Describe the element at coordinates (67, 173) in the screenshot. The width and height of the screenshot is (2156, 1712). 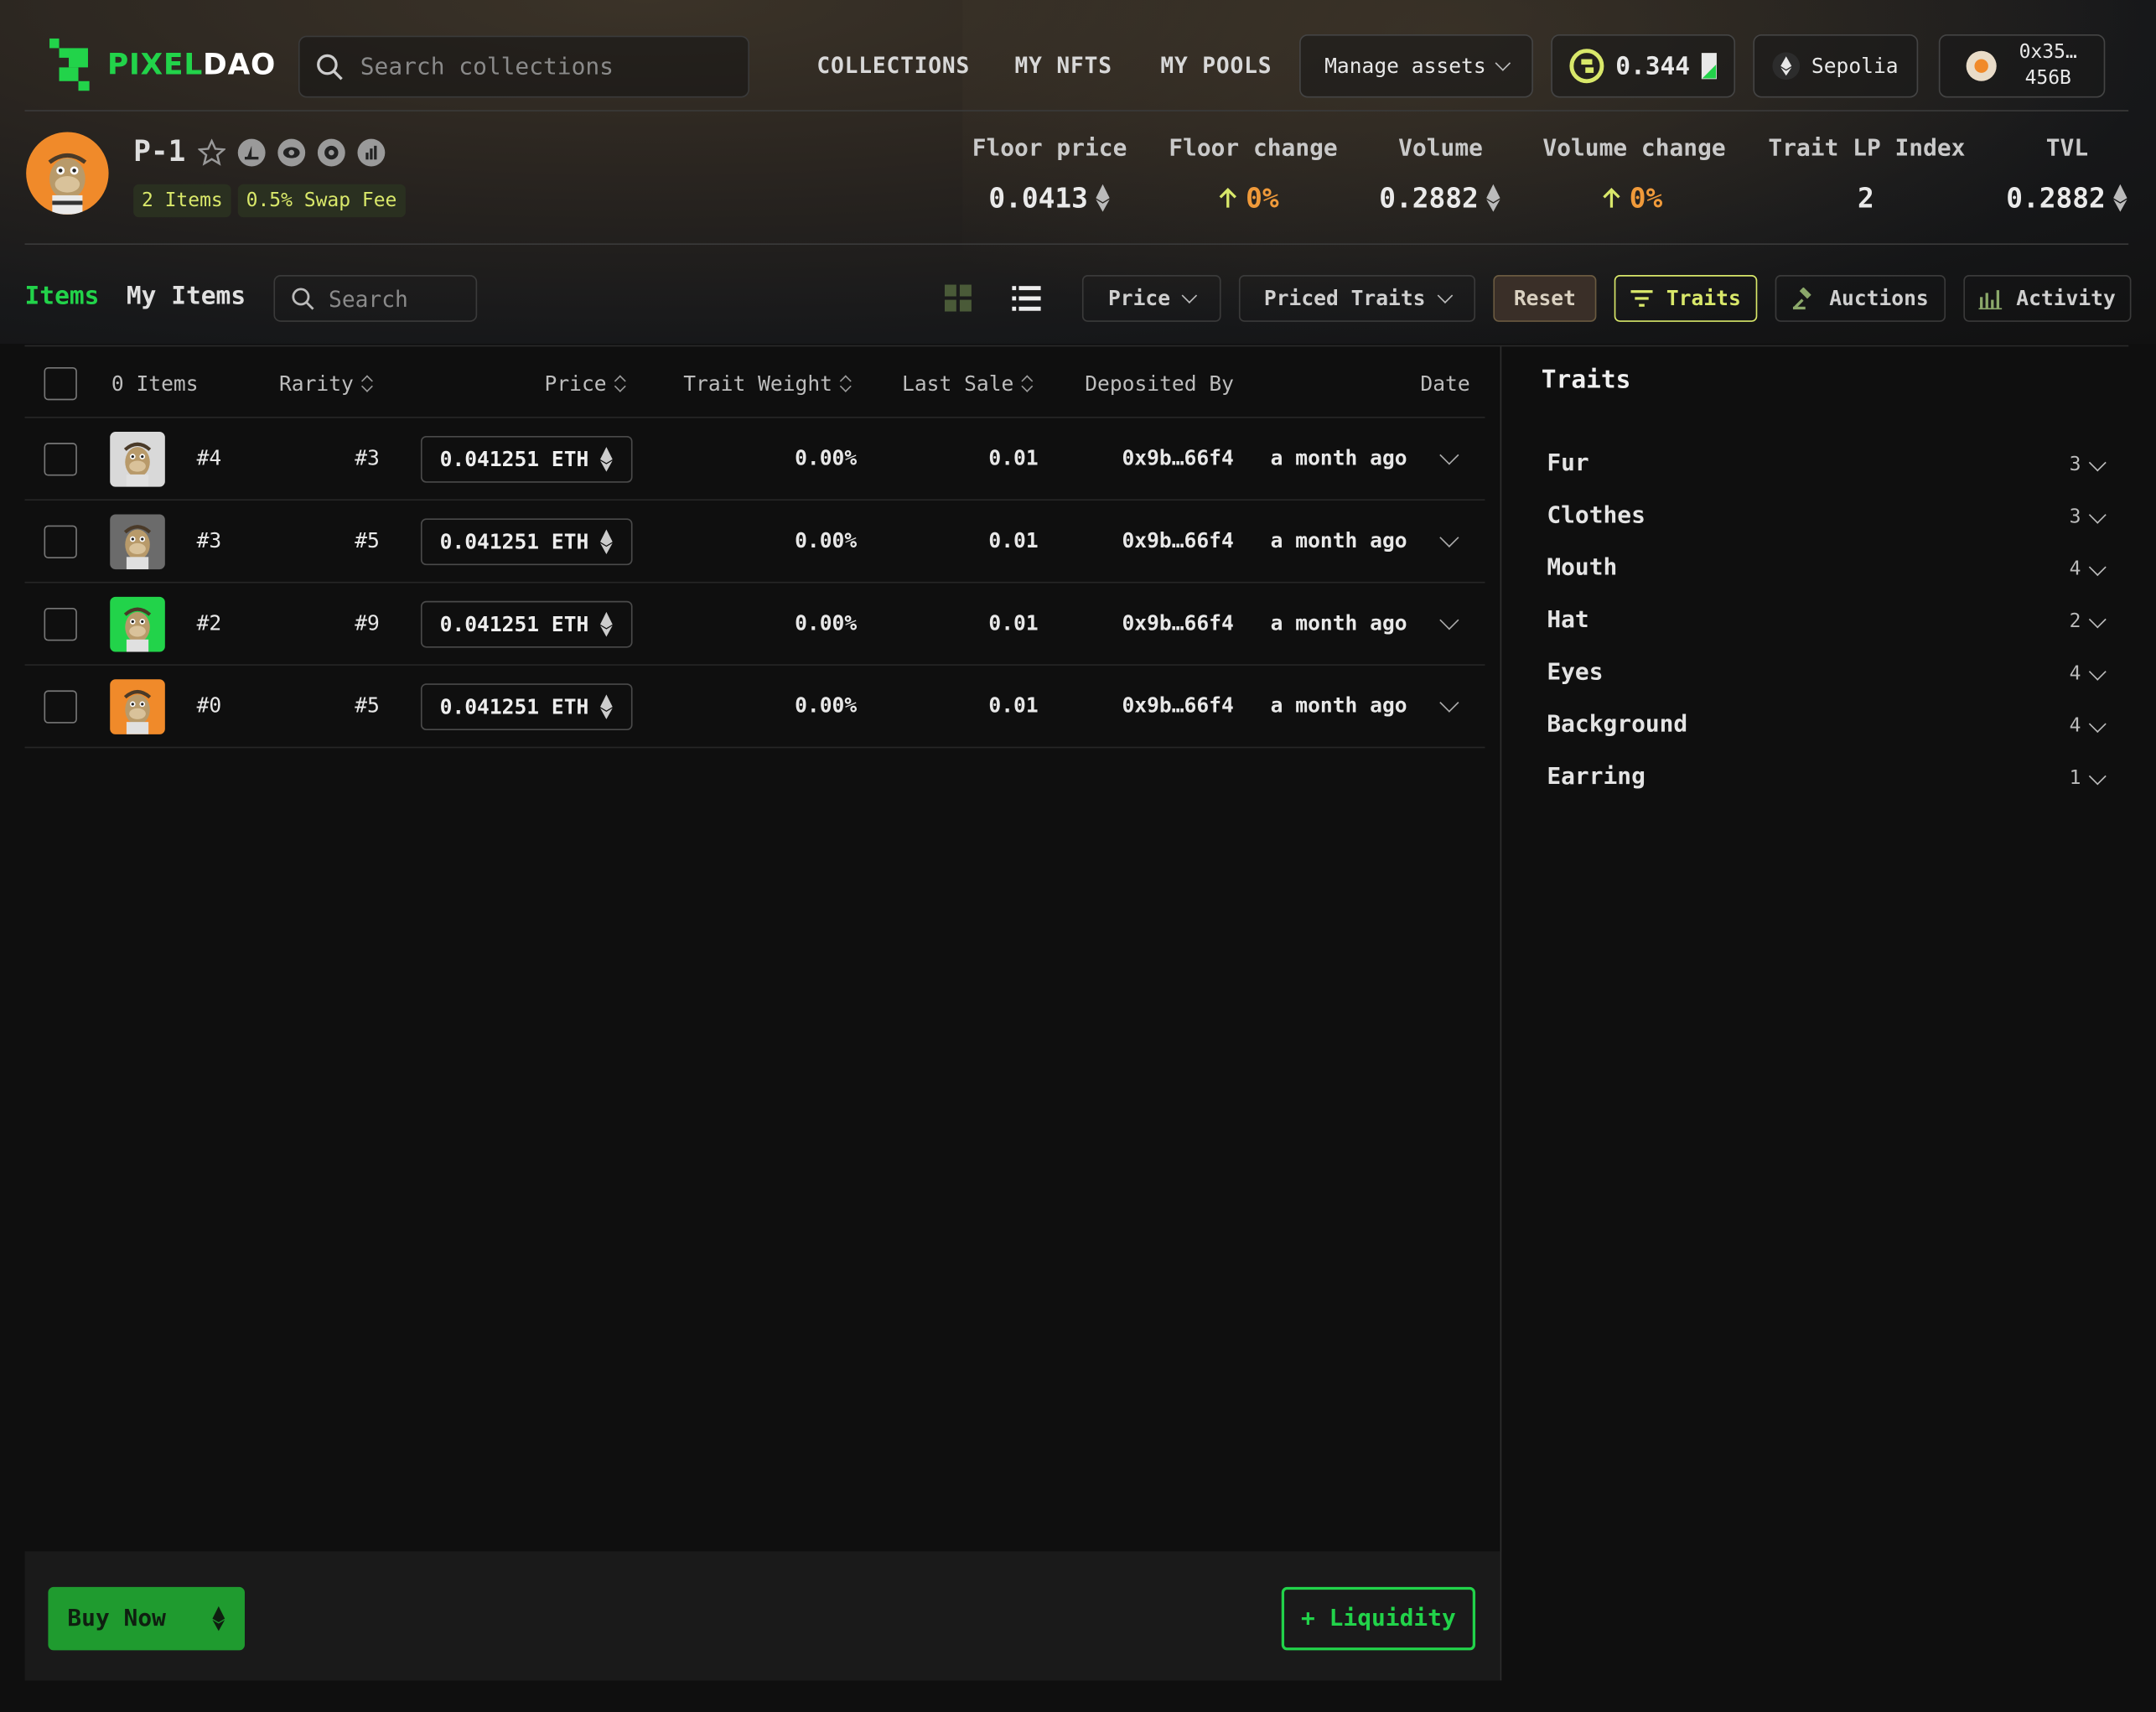
I see `collection-avatar` at that location.